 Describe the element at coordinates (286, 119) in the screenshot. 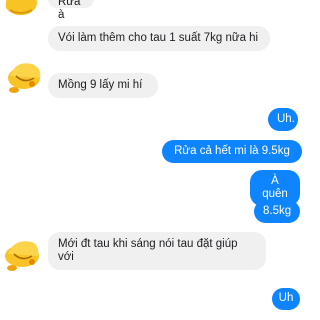

I see `message-text: Uh.` at that location.